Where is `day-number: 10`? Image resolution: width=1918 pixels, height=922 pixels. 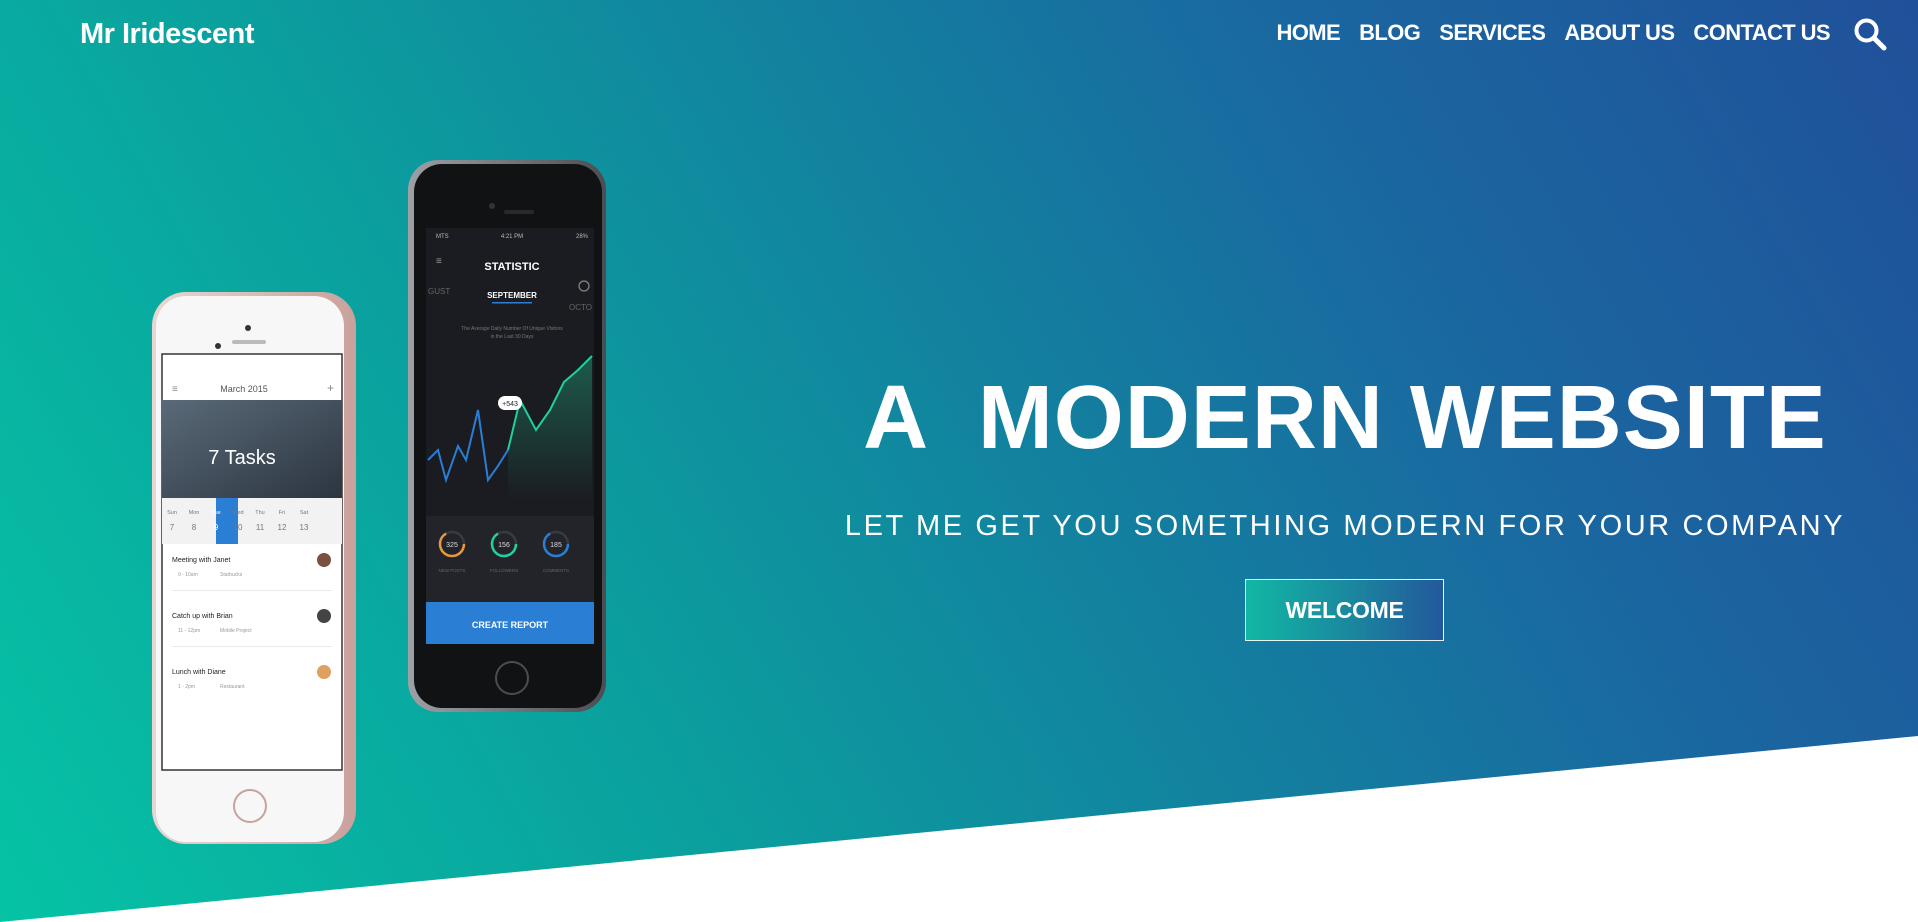 day-number: 10 is located at coordinates (238, 527).